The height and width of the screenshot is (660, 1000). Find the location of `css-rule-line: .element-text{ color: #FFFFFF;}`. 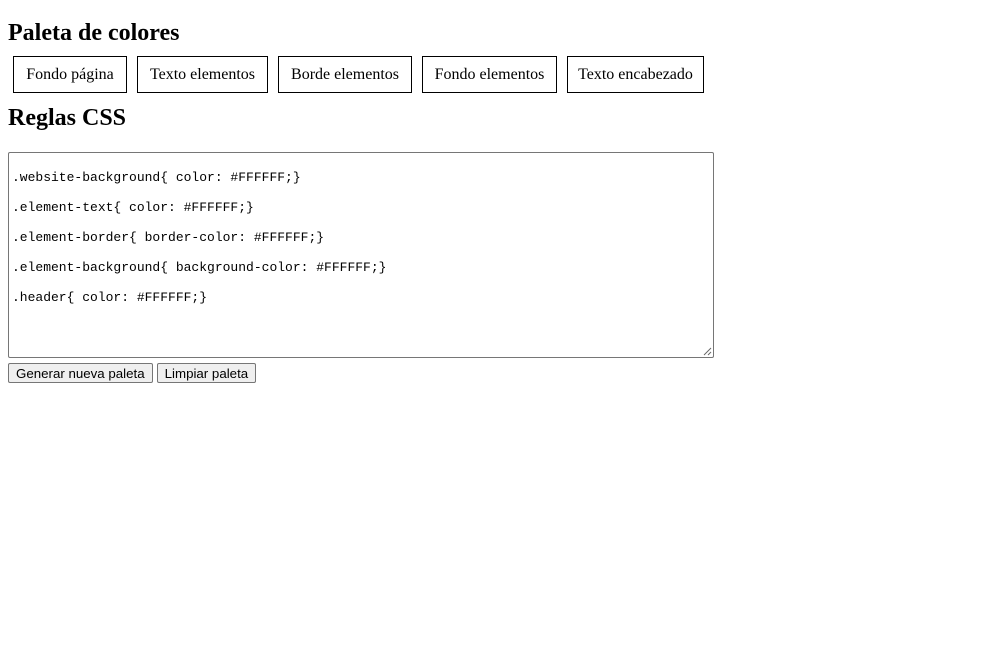

css-rule-line: .element-text{ color: #FFFFFF;} is located at coordinates (133, 207).